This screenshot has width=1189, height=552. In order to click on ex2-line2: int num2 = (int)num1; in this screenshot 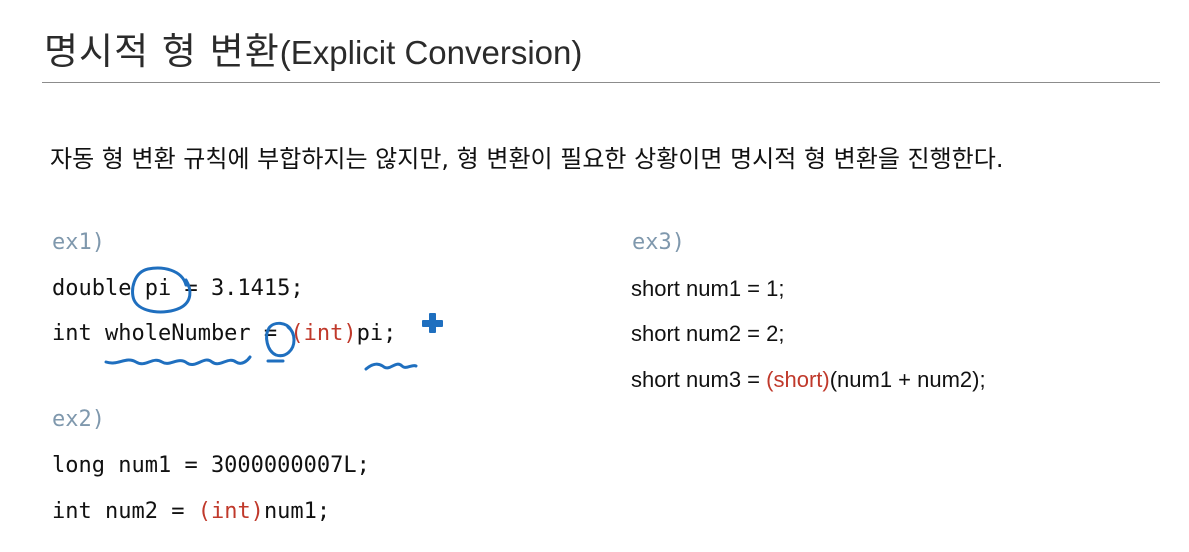, I will do `click(191, 512)`.